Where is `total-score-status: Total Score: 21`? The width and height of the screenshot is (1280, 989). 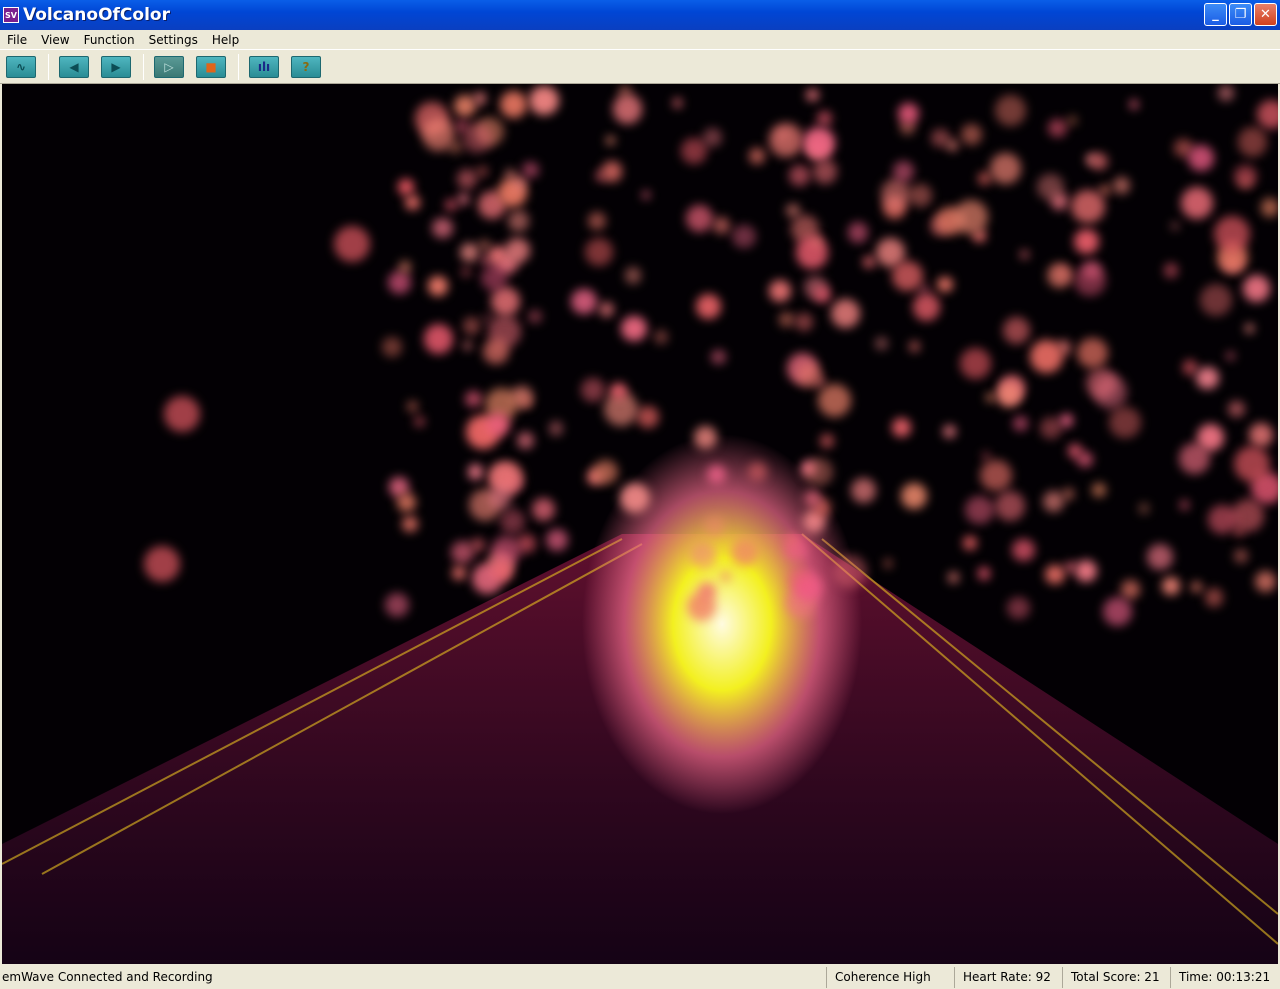 total-score-status: Total Score: 21 is located at coordinates (1116, 977).